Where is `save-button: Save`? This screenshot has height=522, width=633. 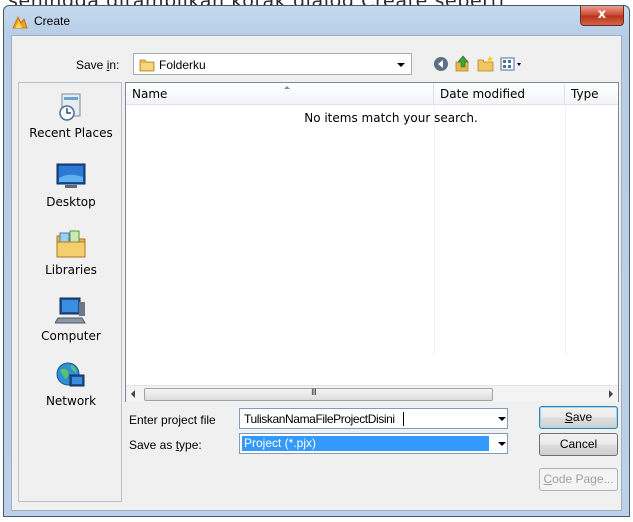 save-button: Save is located at coordinates (578, 417).